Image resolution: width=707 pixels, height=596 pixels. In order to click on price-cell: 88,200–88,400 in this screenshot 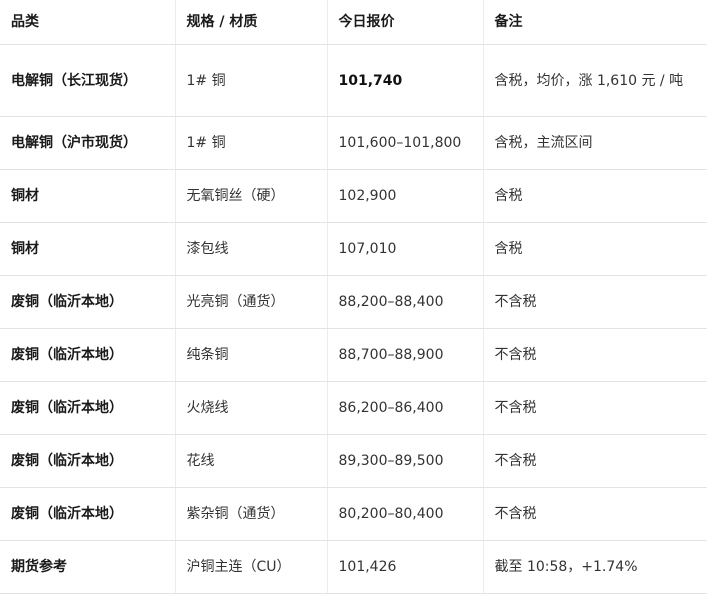, I will do `click(404, 302)`.